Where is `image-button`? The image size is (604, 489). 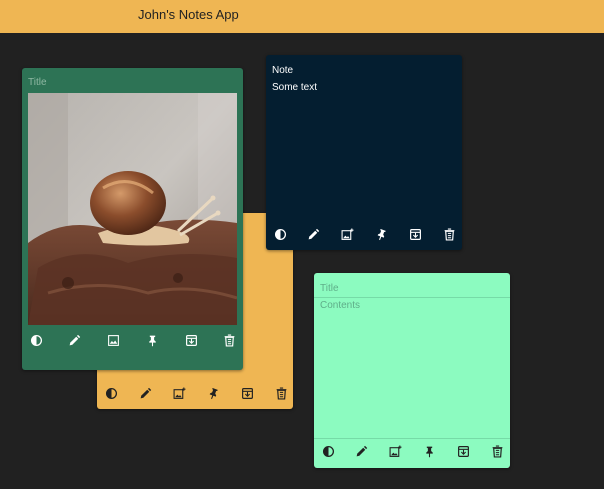 image-button is located at coordinates (113, 340).